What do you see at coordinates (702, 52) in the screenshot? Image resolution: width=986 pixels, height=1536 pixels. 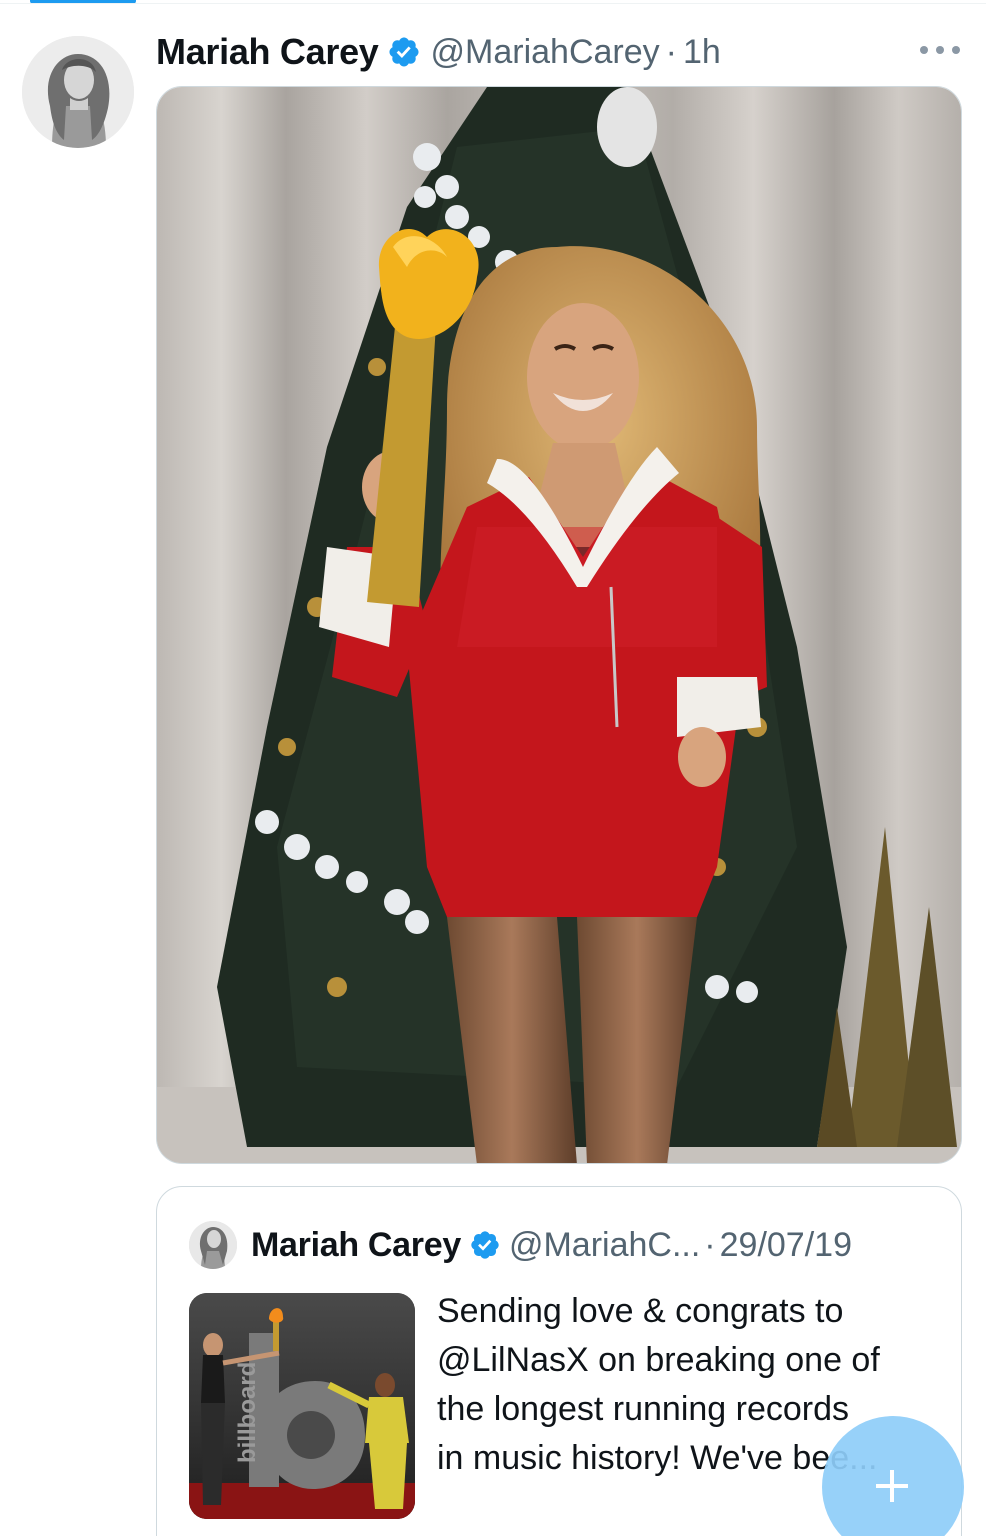 I see `timestamp: 1h` at bounding box center [702, 52].